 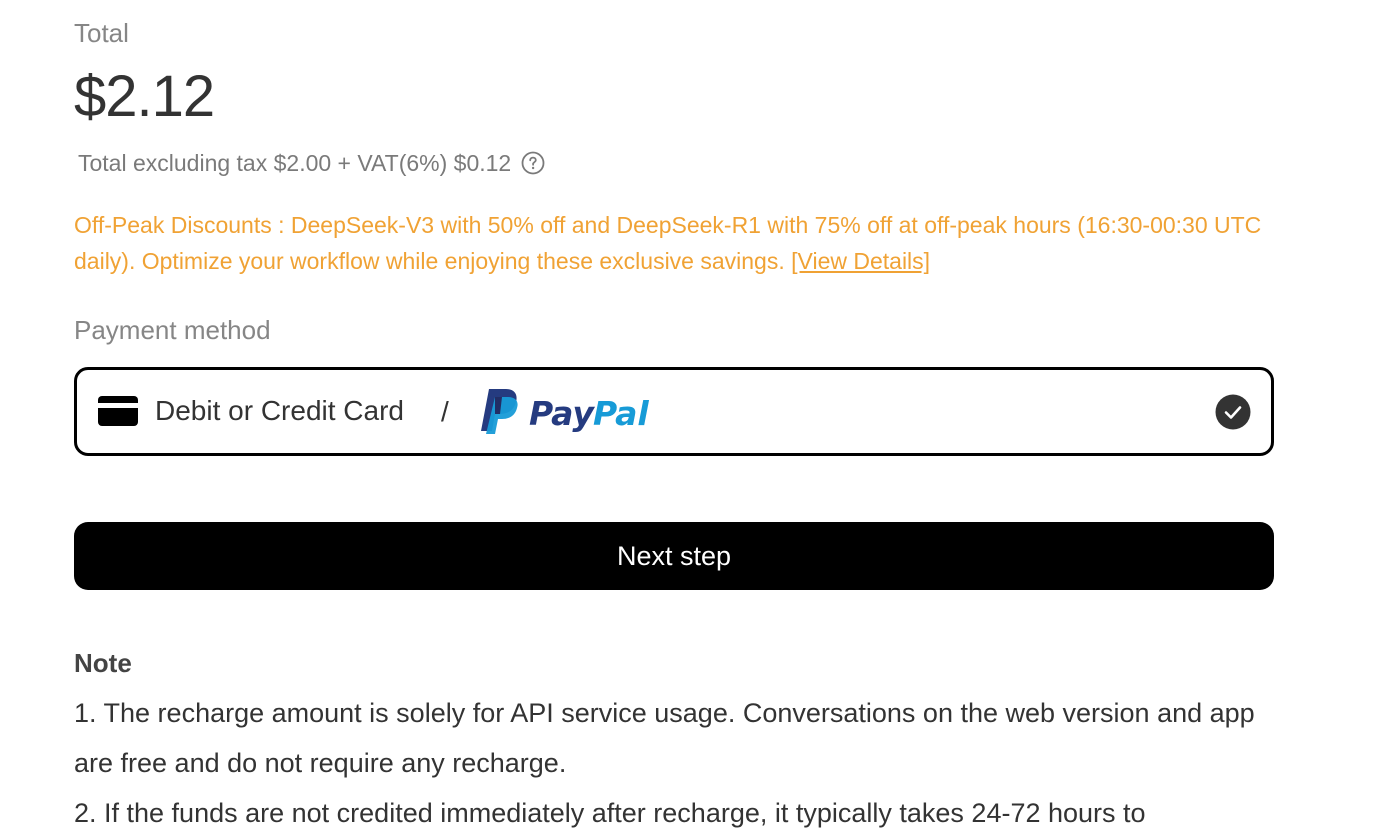 I want to click on note-title: Note, so click(x=103, y=663).